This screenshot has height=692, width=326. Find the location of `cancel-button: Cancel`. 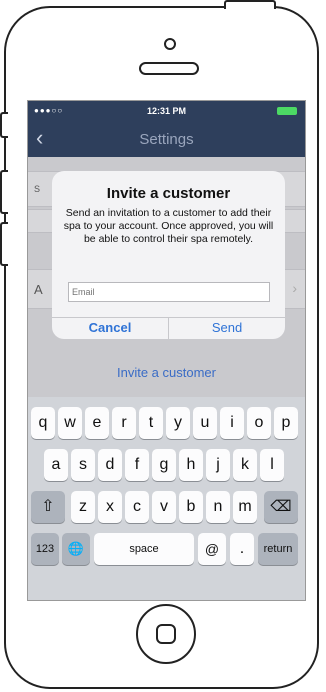

cancel-button: Cancel is located at coordinates (110, 328).